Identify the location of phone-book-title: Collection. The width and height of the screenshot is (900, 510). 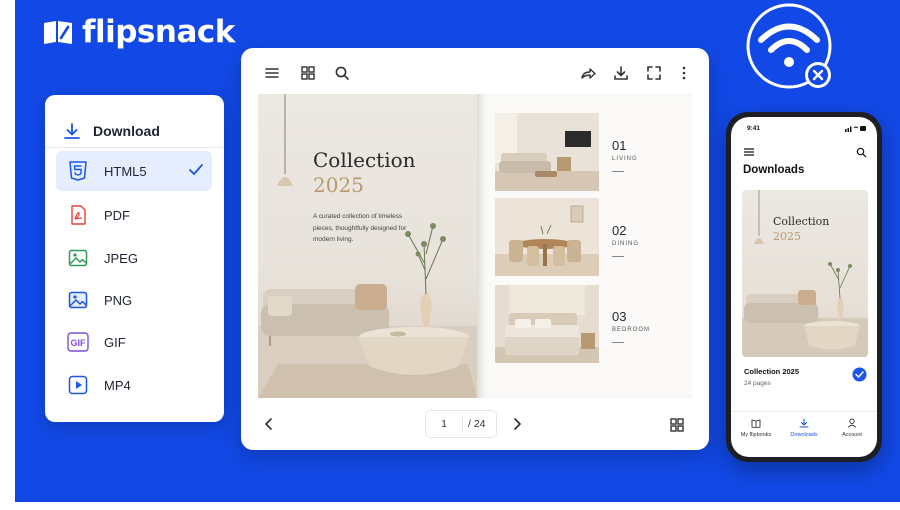
(801, 221).